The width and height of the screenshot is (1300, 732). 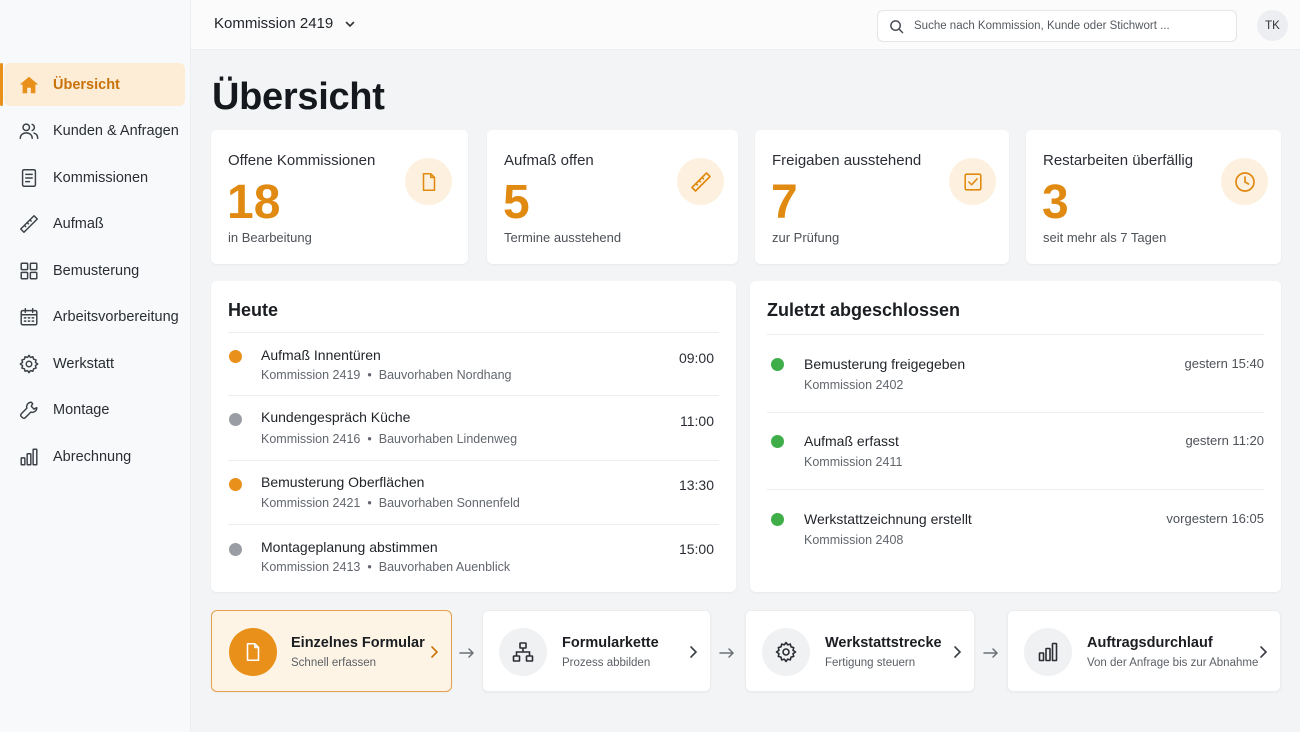 I want to click on stat-subtitle: in Bearbeitung, so click(x=270, y=237).